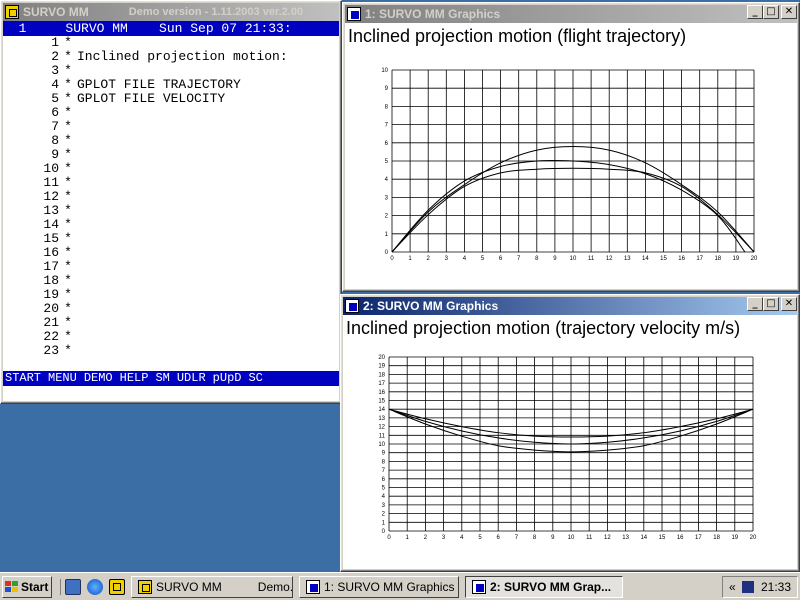 The width and height of the screenshot is (800, 600). I want to click on soft-key-demo: DEMO, so click(98, 378).